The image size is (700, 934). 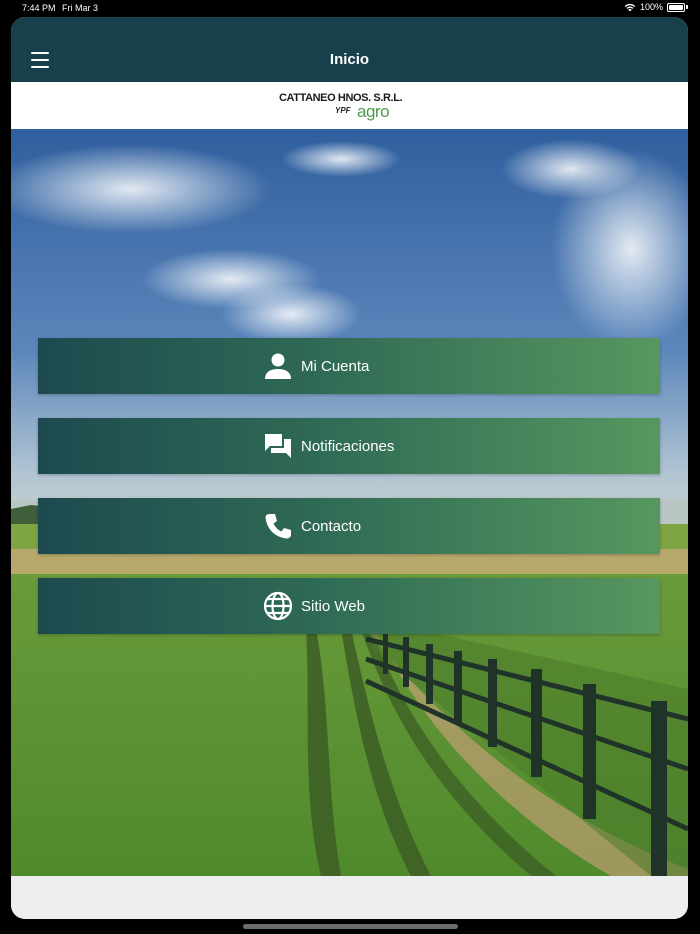 I want to click on phone-icon, so click(x=278, y=526).